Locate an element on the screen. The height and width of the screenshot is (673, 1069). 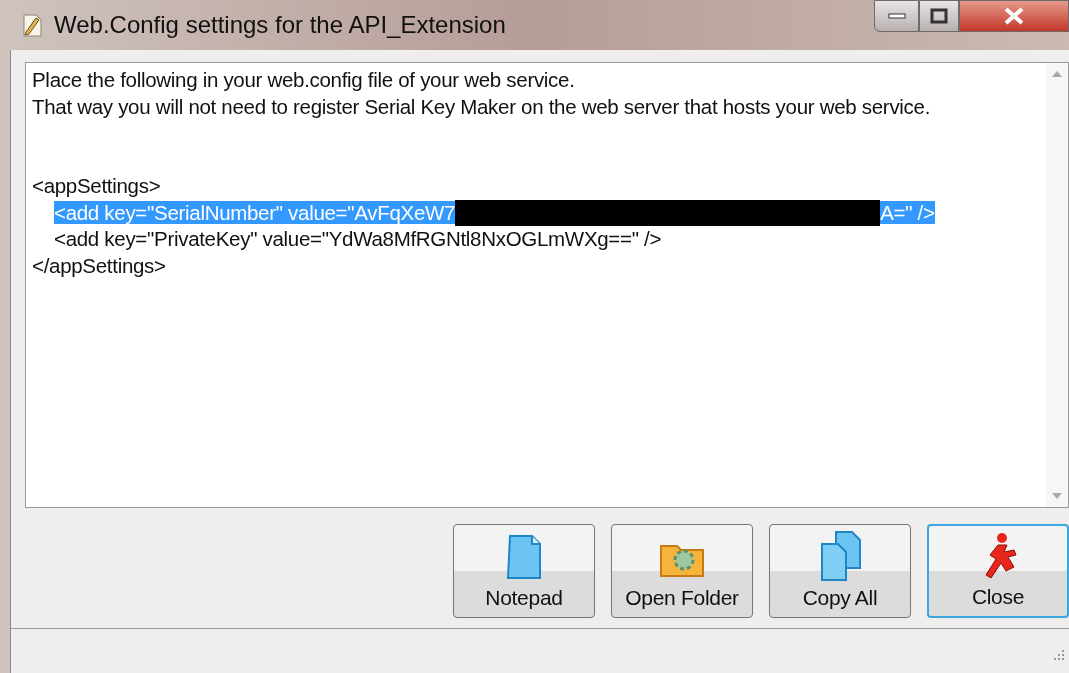
minimize-button is located at coordinates (896, 16).